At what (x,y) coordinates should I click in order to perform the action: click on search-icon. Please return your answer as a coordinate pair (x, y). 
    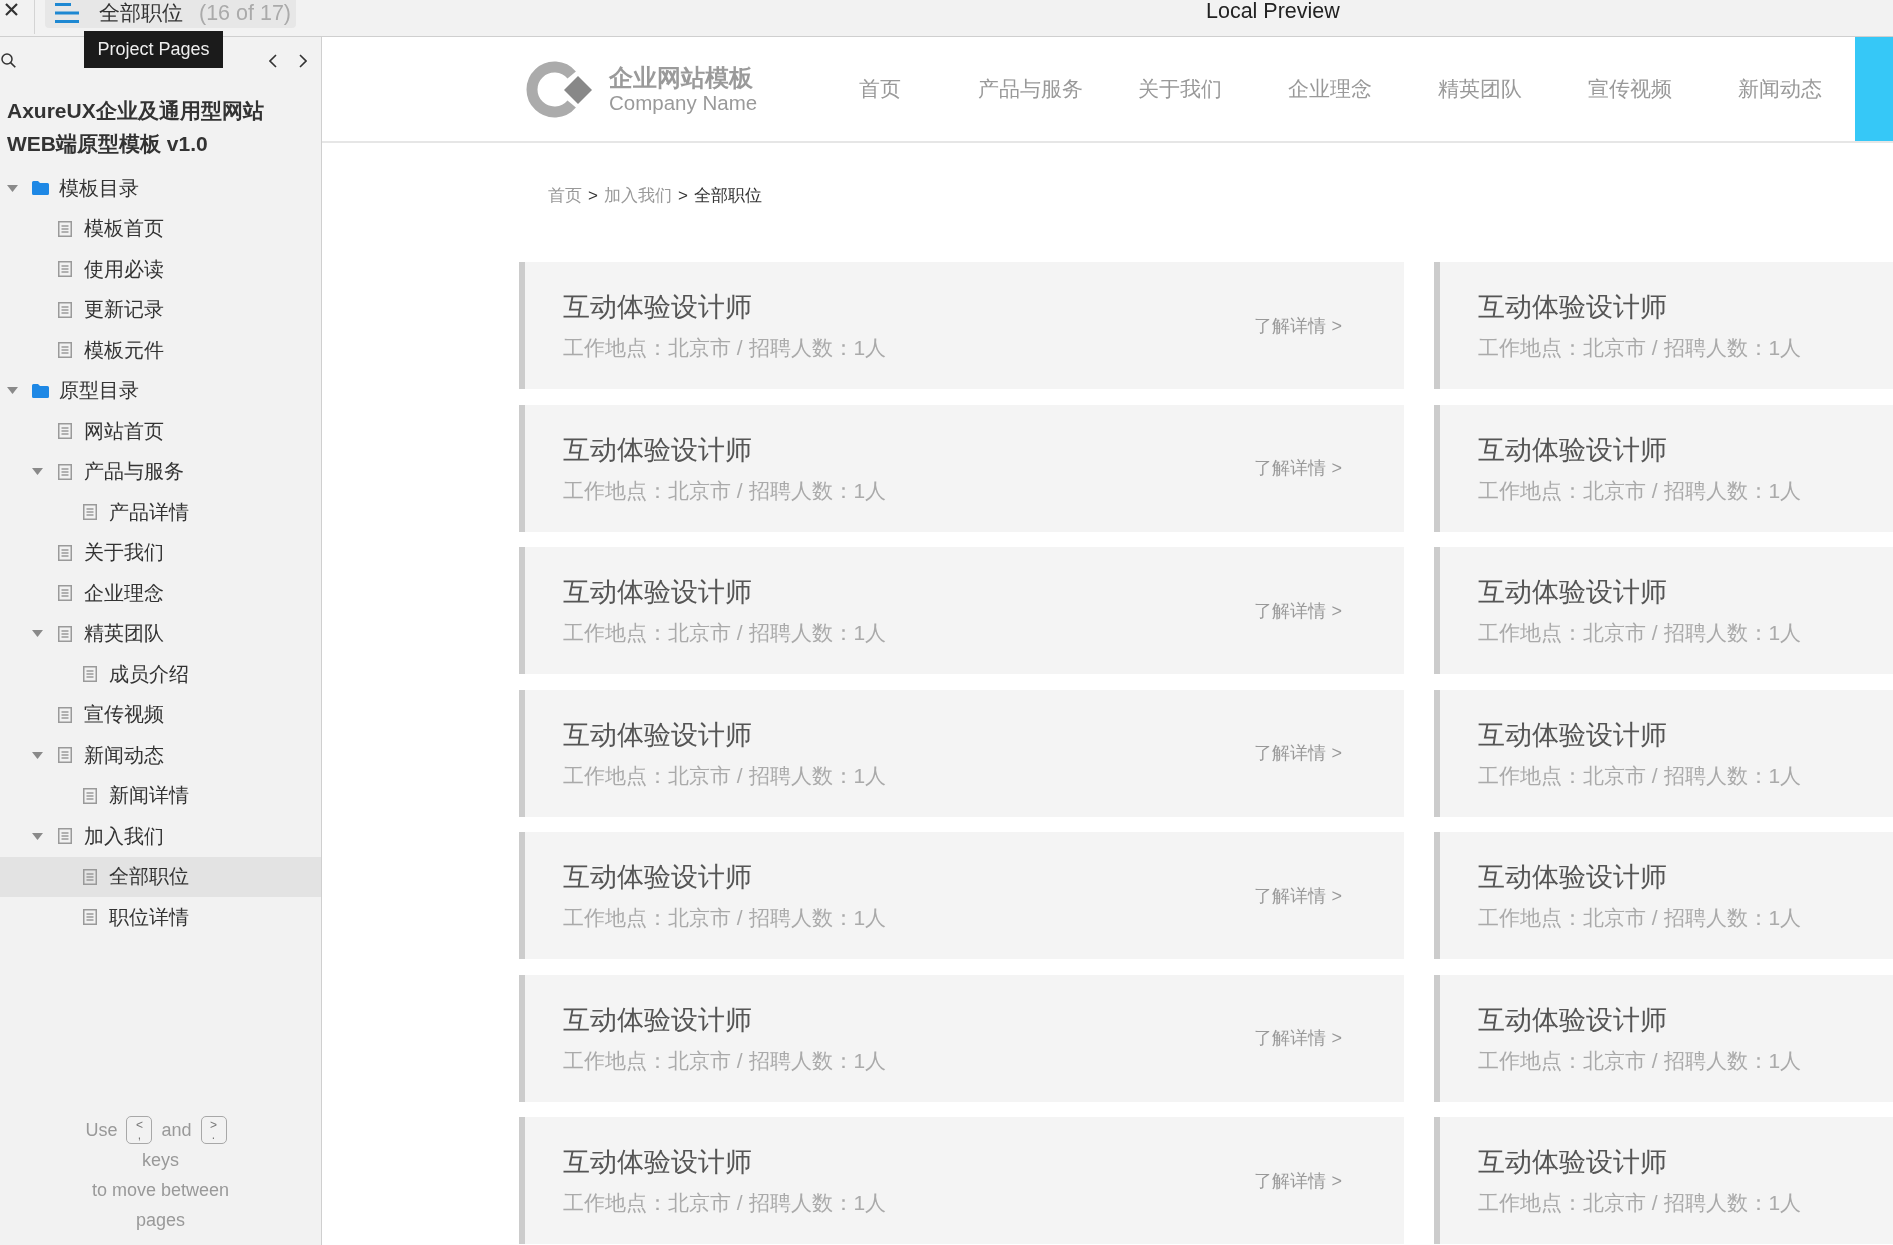
    Looking at the image, I should click on (8, 60).